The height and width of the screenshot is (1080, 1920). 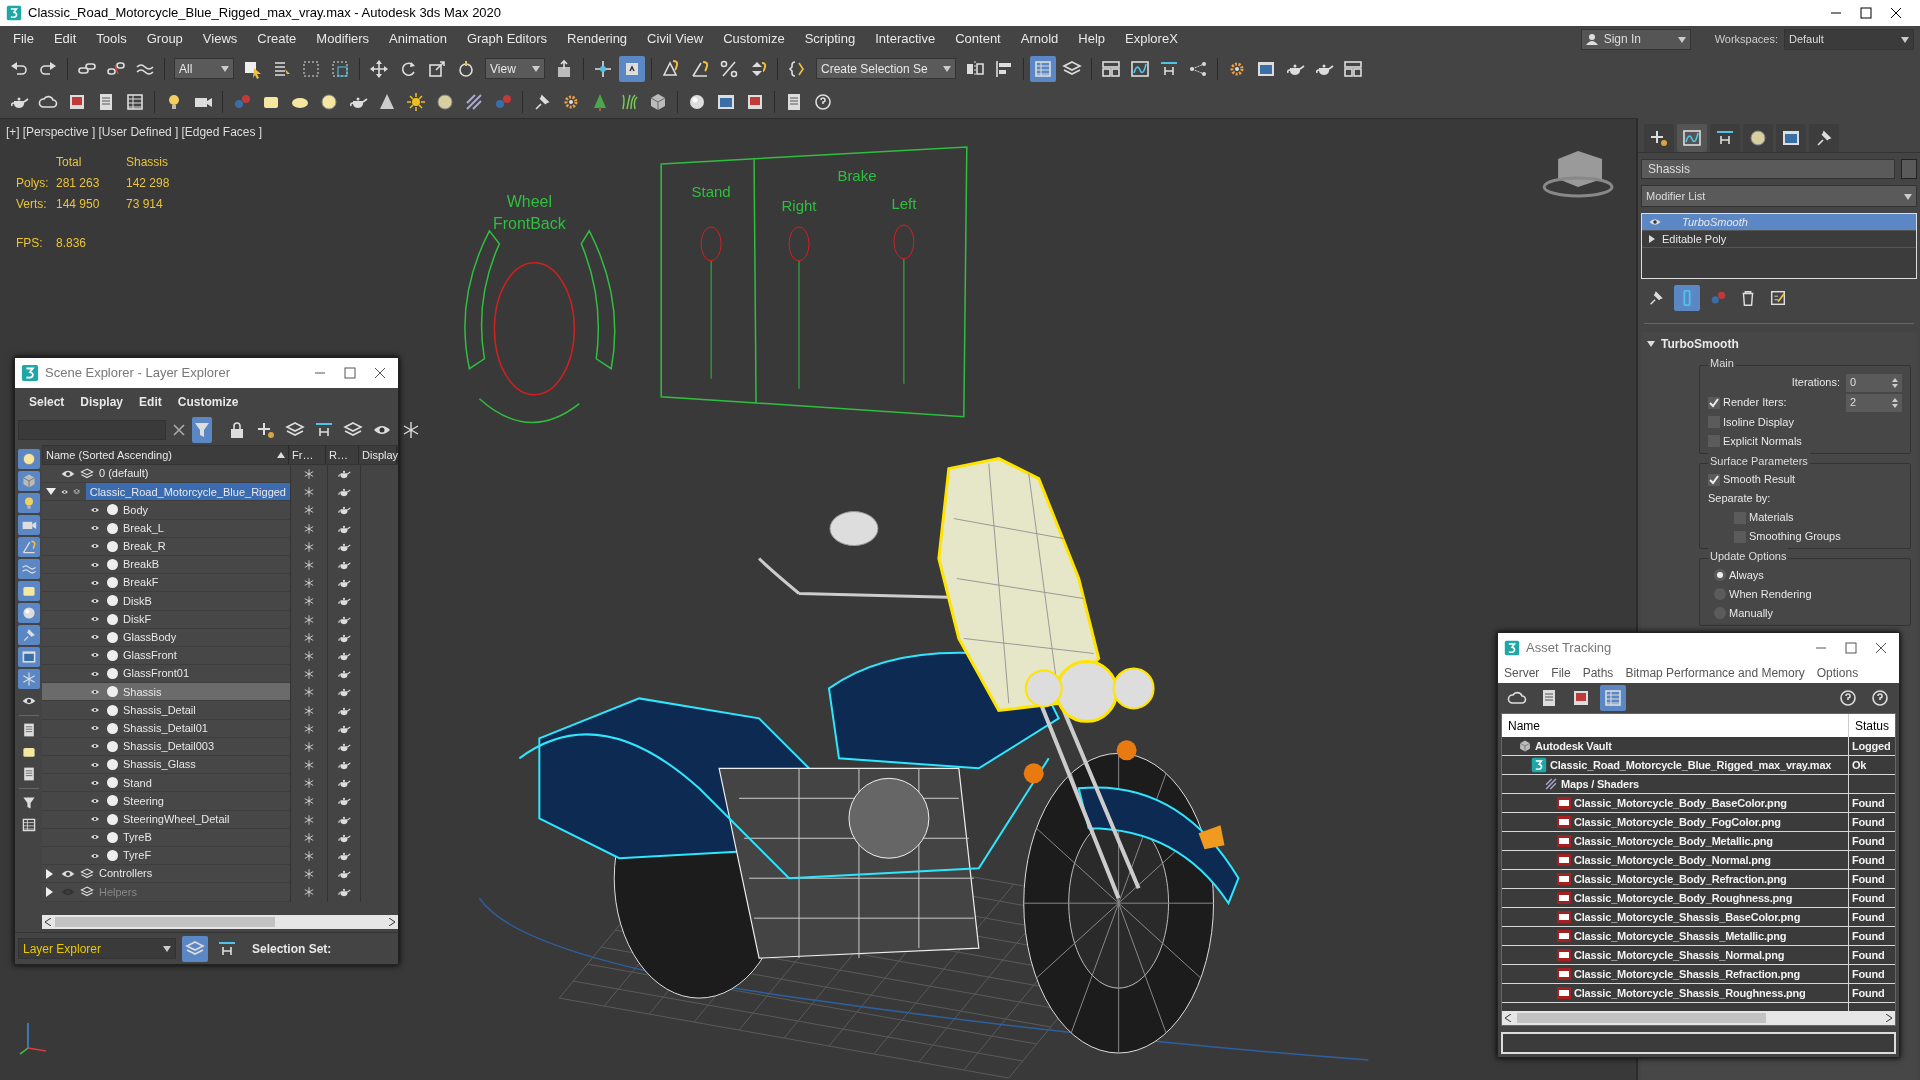 What do you see at coordinates (187, 492) in the screenshot?
I see `layer-name: Classic_Road_Motorcycle_Blue_Rigged` at bounding box center [187, 492].